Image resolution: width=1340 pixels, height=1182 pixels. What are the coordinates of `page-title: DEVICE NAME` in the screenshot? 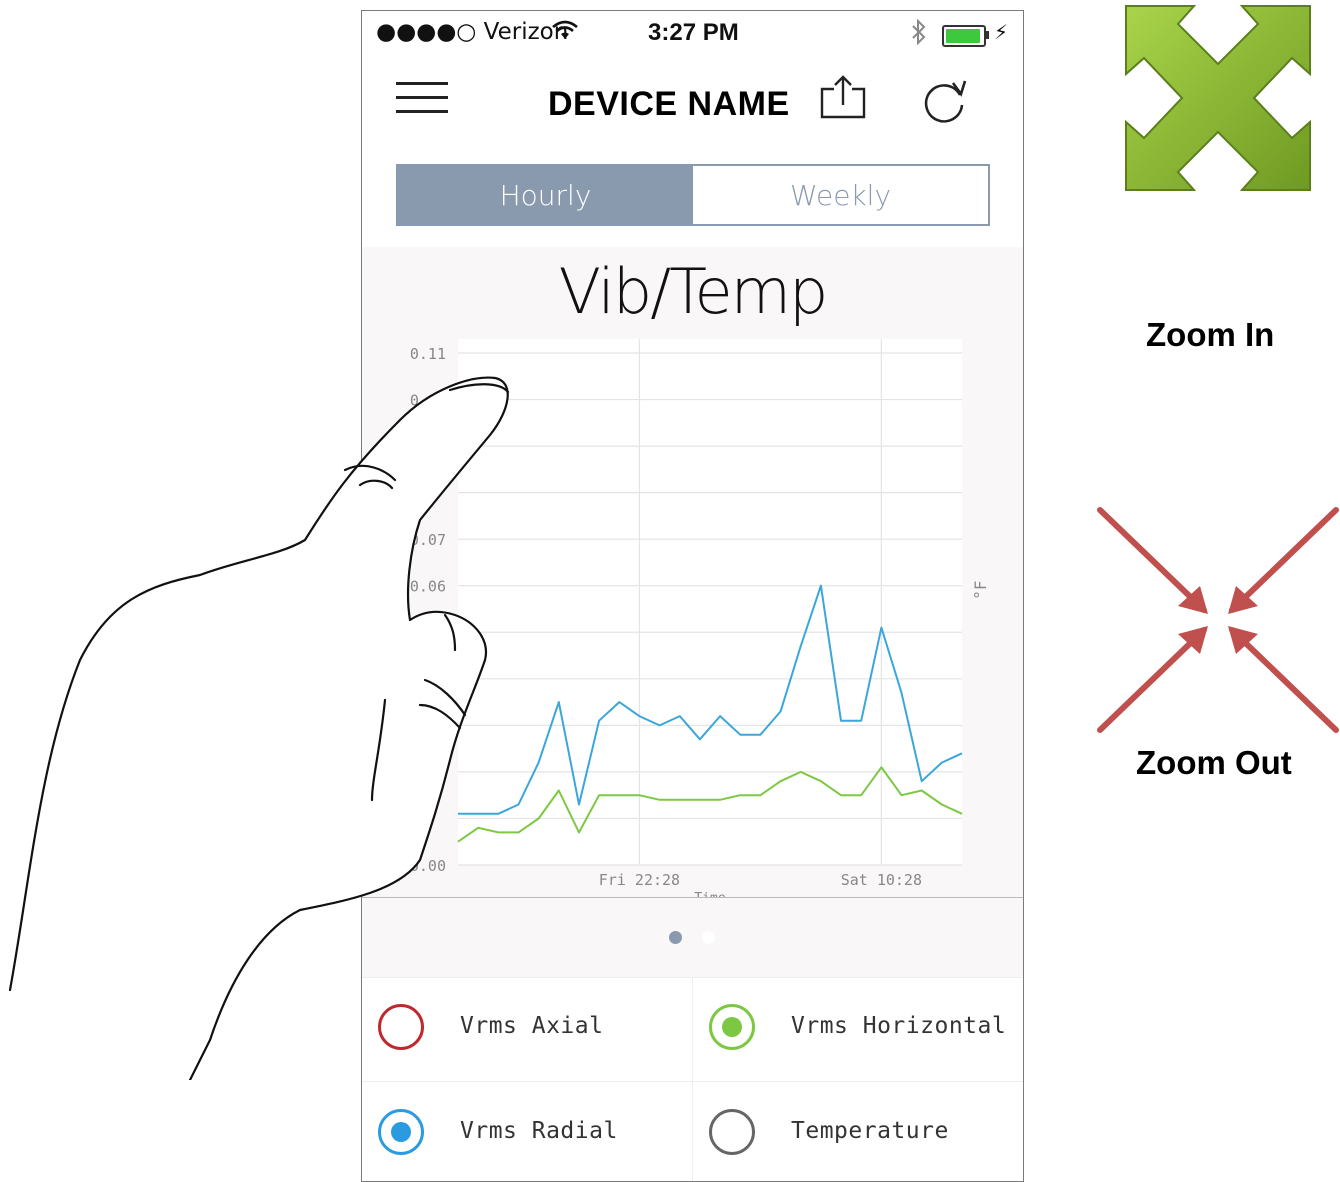 It's located at (669, 104).